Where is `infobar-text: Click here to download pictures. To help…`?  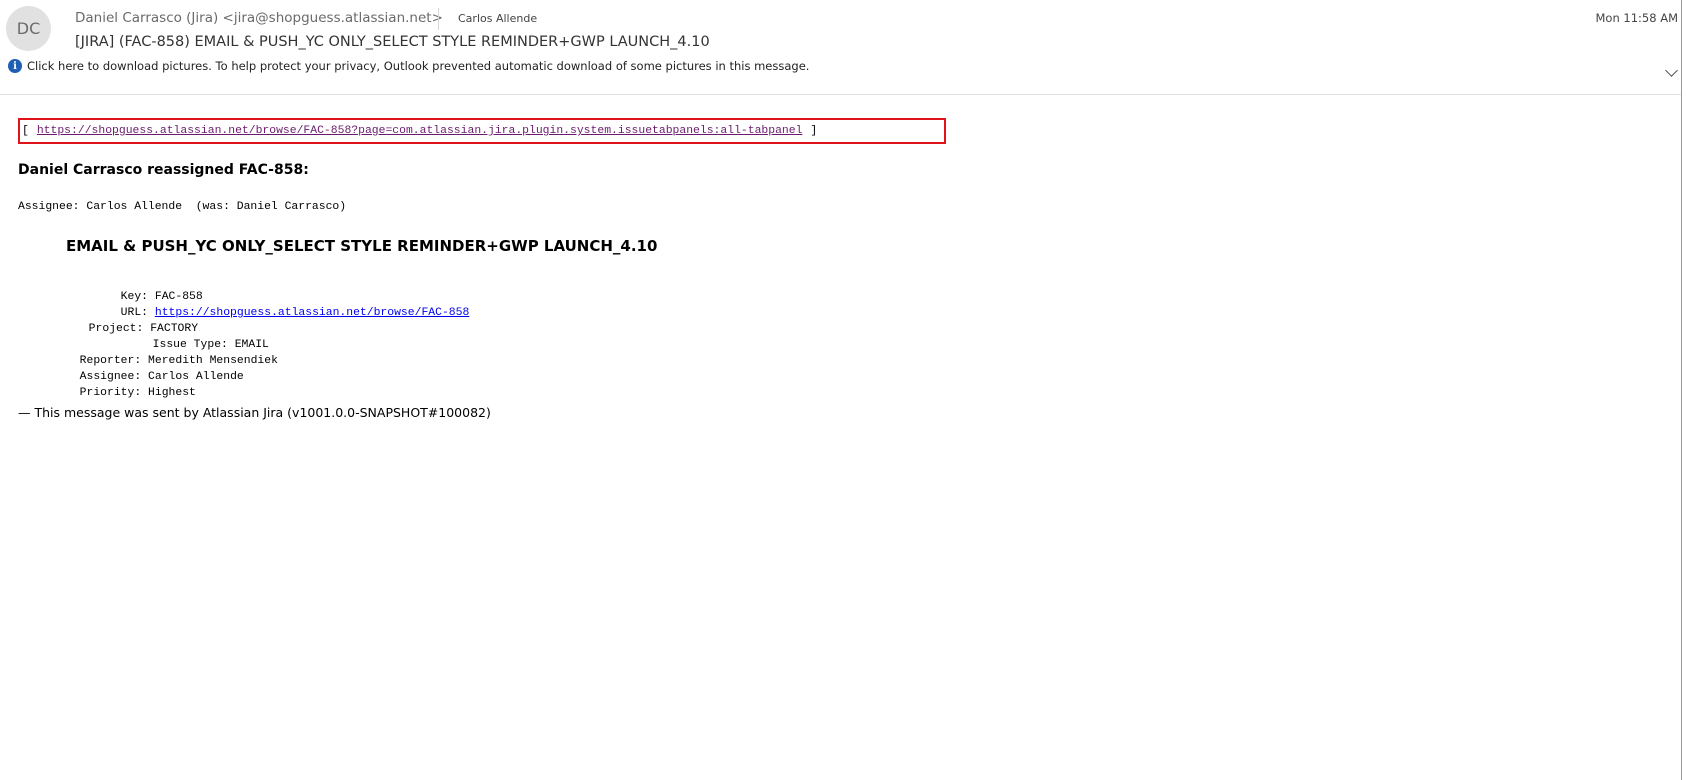
infobar-text: Click here to download pictures. To help… is located at coordinates (418, 66).